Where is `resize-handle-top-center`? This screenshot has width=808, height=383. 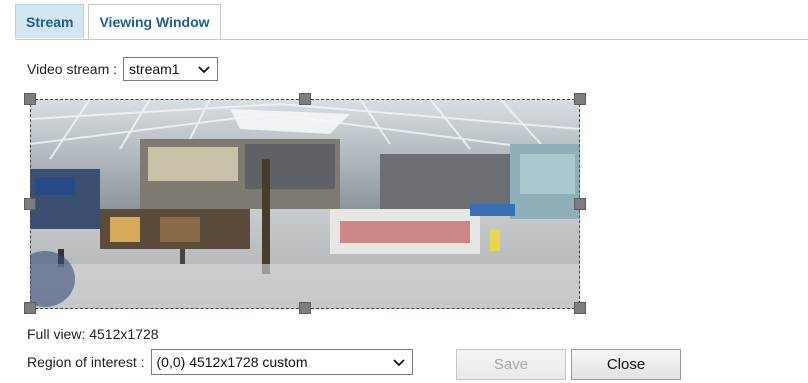 resize-handle-top-center is located at coordinates (305, 99).